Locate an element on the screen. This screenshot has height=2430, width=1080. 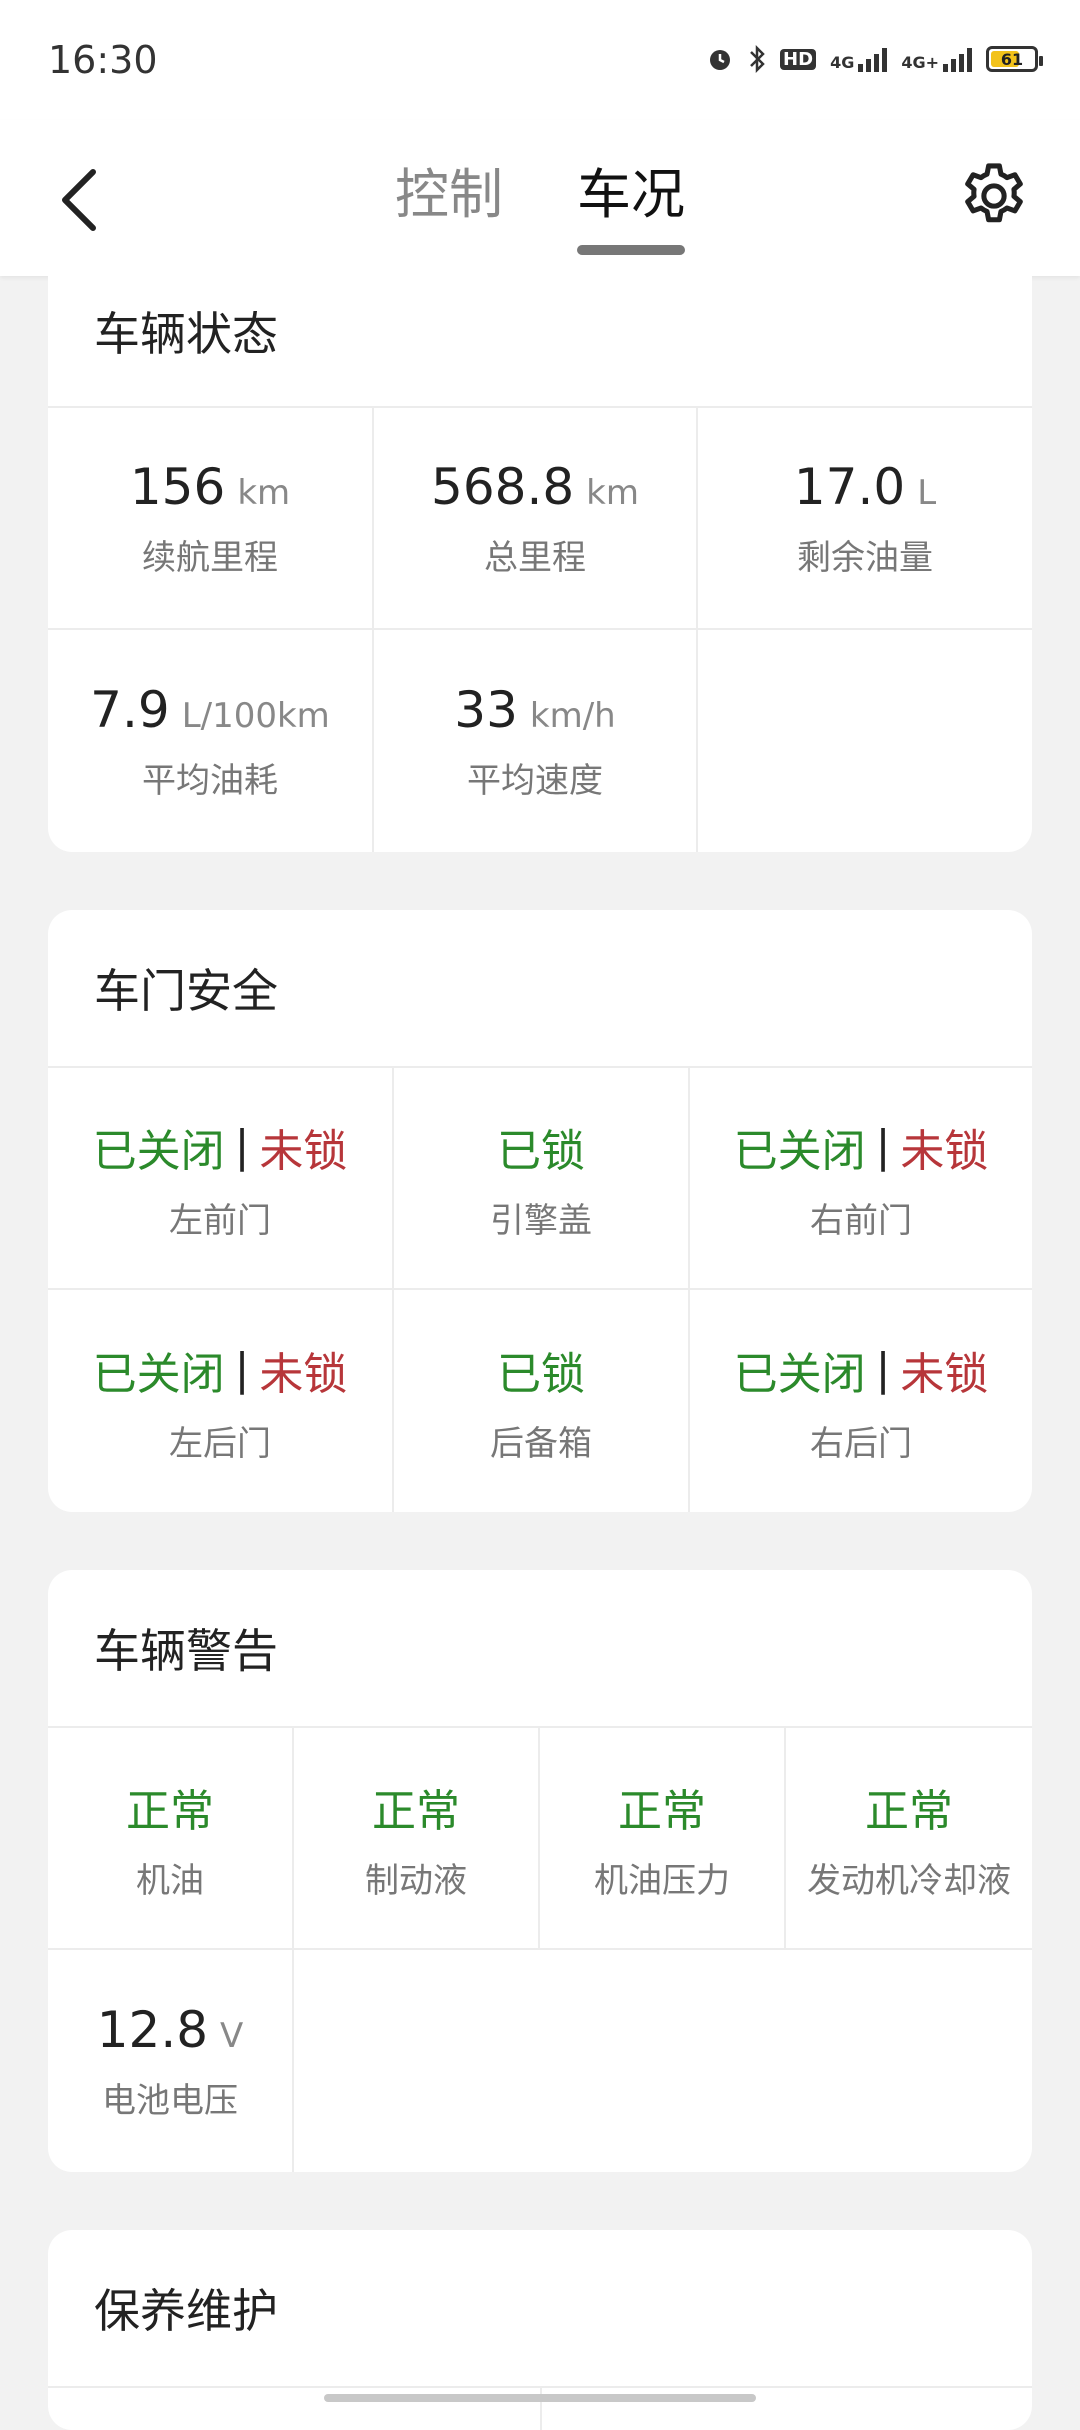
avg-fuel-consumption-label: 平均油耗 is located at coordinates (210, 780).